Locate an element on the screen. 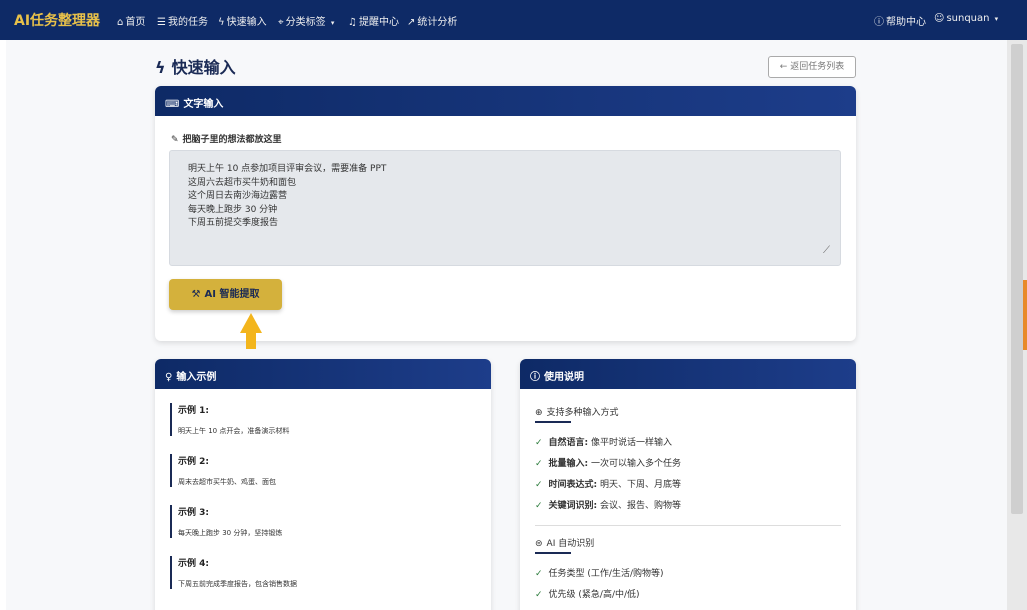 Image resolution: width=1027 pixels, height=610 pixels. pointer-arrow-icon is located at coordinates (251, 323).